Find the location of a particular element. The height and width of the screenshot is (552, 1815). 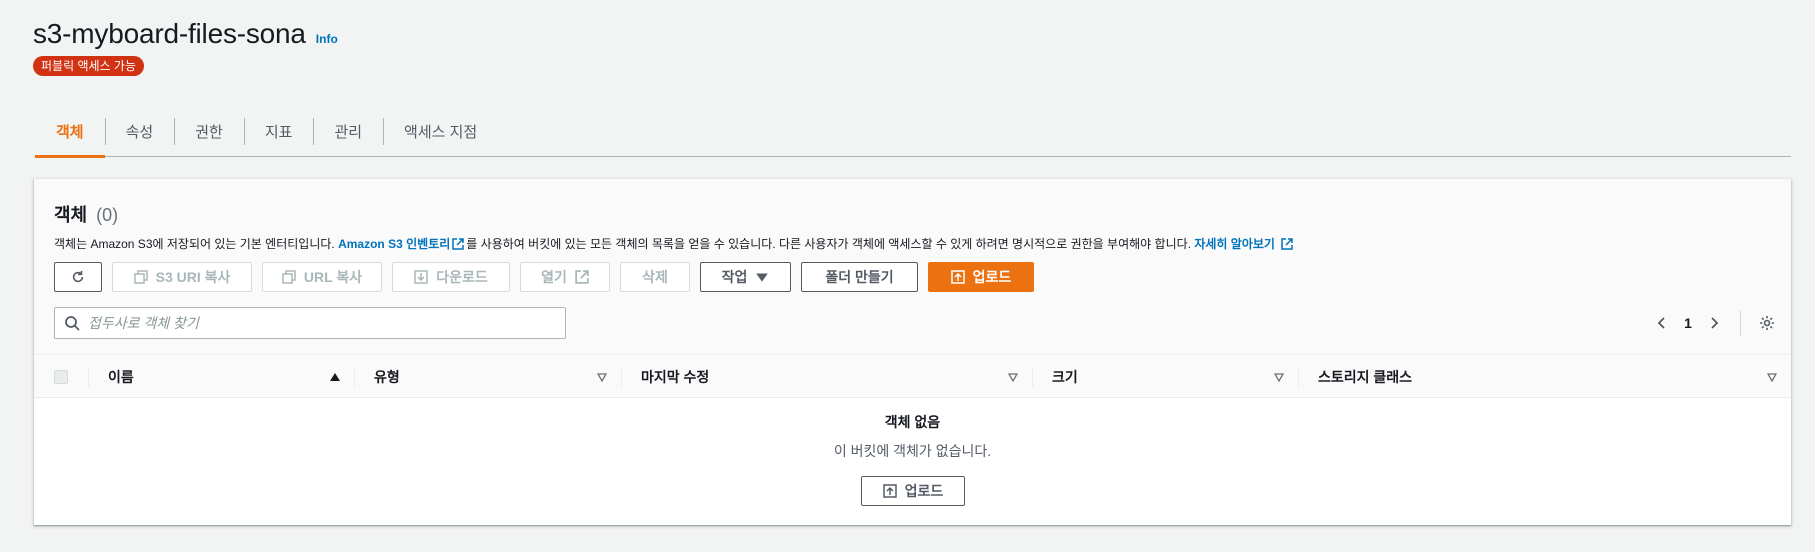

search-icon is located at coordinates (72, 323).